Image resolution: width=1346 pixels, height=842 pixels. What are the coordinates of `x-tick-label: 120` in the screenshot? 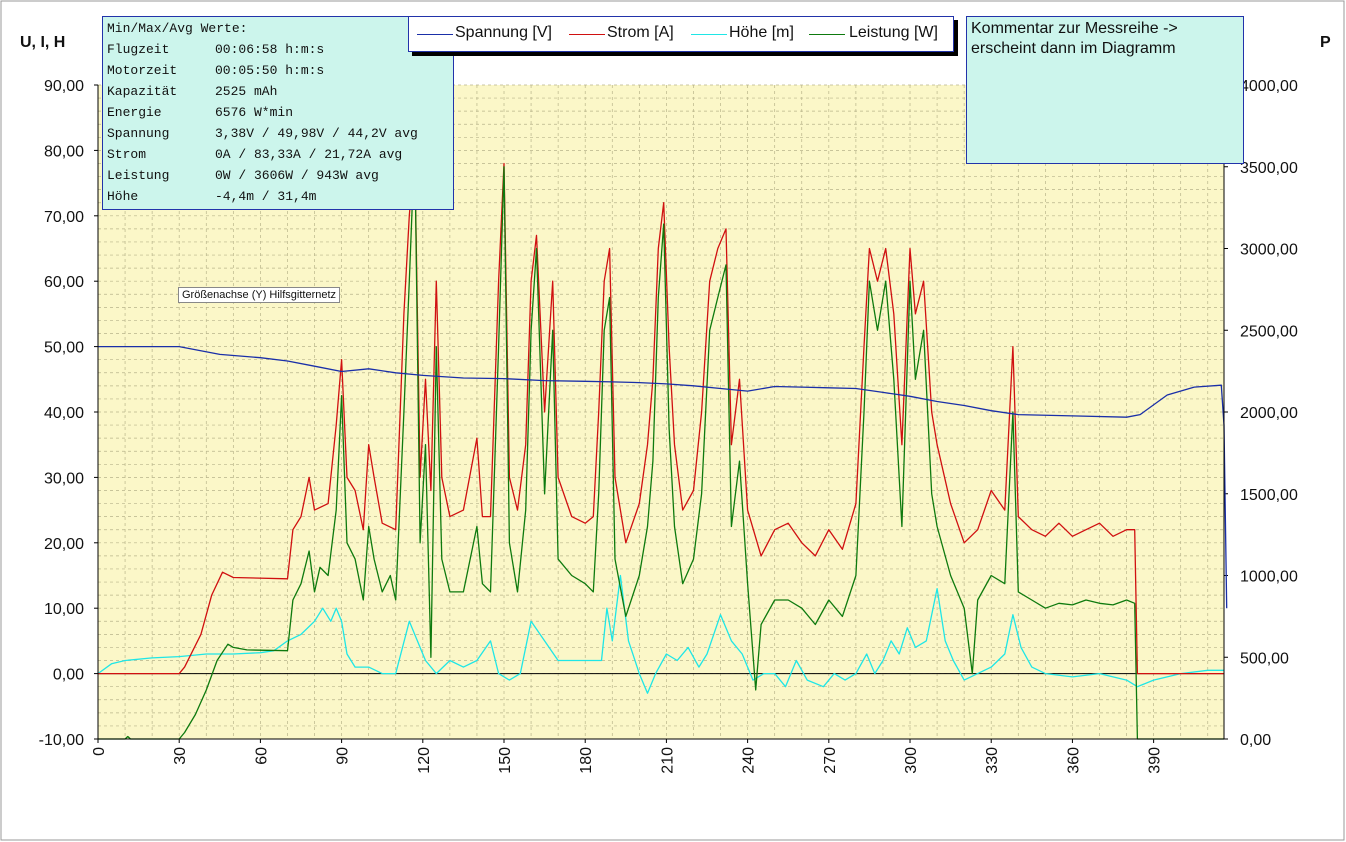 It's located at (424, 760).